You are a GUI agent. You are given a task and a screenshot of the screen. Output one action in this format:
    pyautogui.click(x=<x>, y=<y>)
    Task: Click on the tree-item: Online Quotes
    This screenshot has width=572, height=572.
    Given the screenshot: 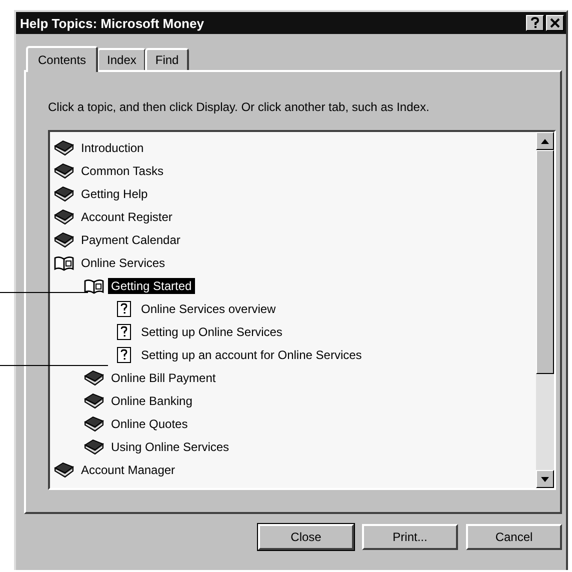 What is the action you would take?
    pyautogui.click(x=149, y=424)
    